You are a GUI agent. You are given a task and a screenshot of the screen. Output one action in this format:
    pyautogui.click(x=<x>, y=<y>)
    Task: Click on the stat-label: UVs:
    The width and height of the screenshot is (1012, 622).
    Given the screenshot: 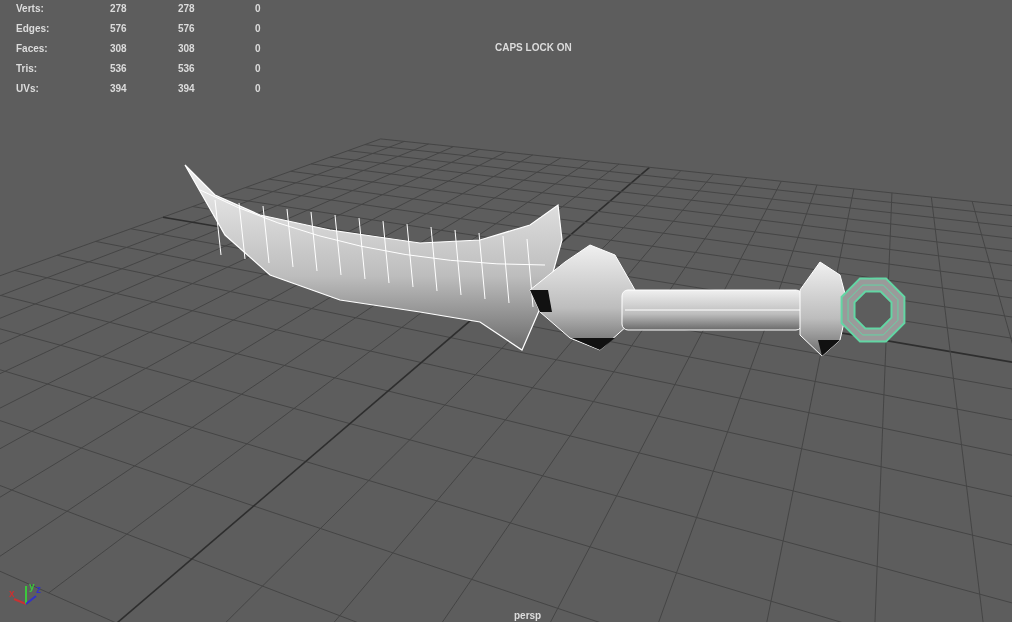 What is the action you would take?
    pyautogui.click(x=28, y=88)
    